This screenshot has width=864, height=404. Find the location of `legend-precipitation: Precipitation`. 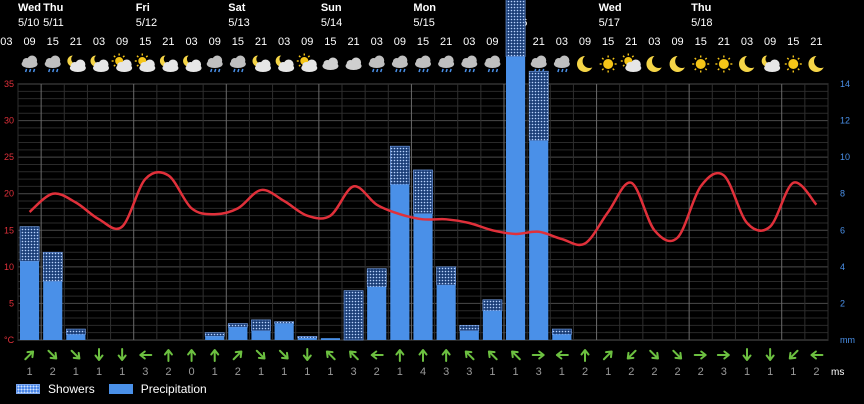

legend-precipitation: Precipitation is located at coordinates (157, 389).